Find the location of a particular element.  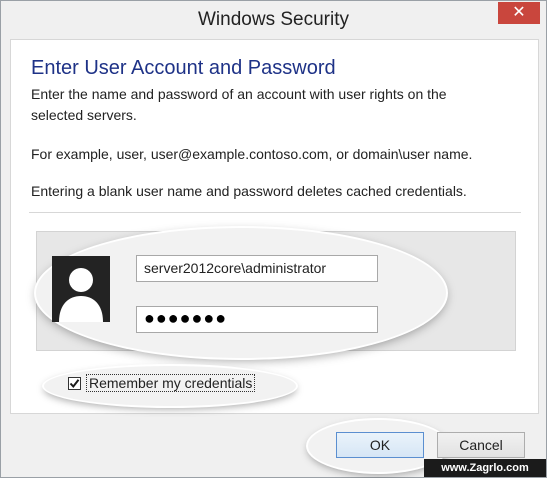

window-title: Windows Security is located at coordinates (273, 19).